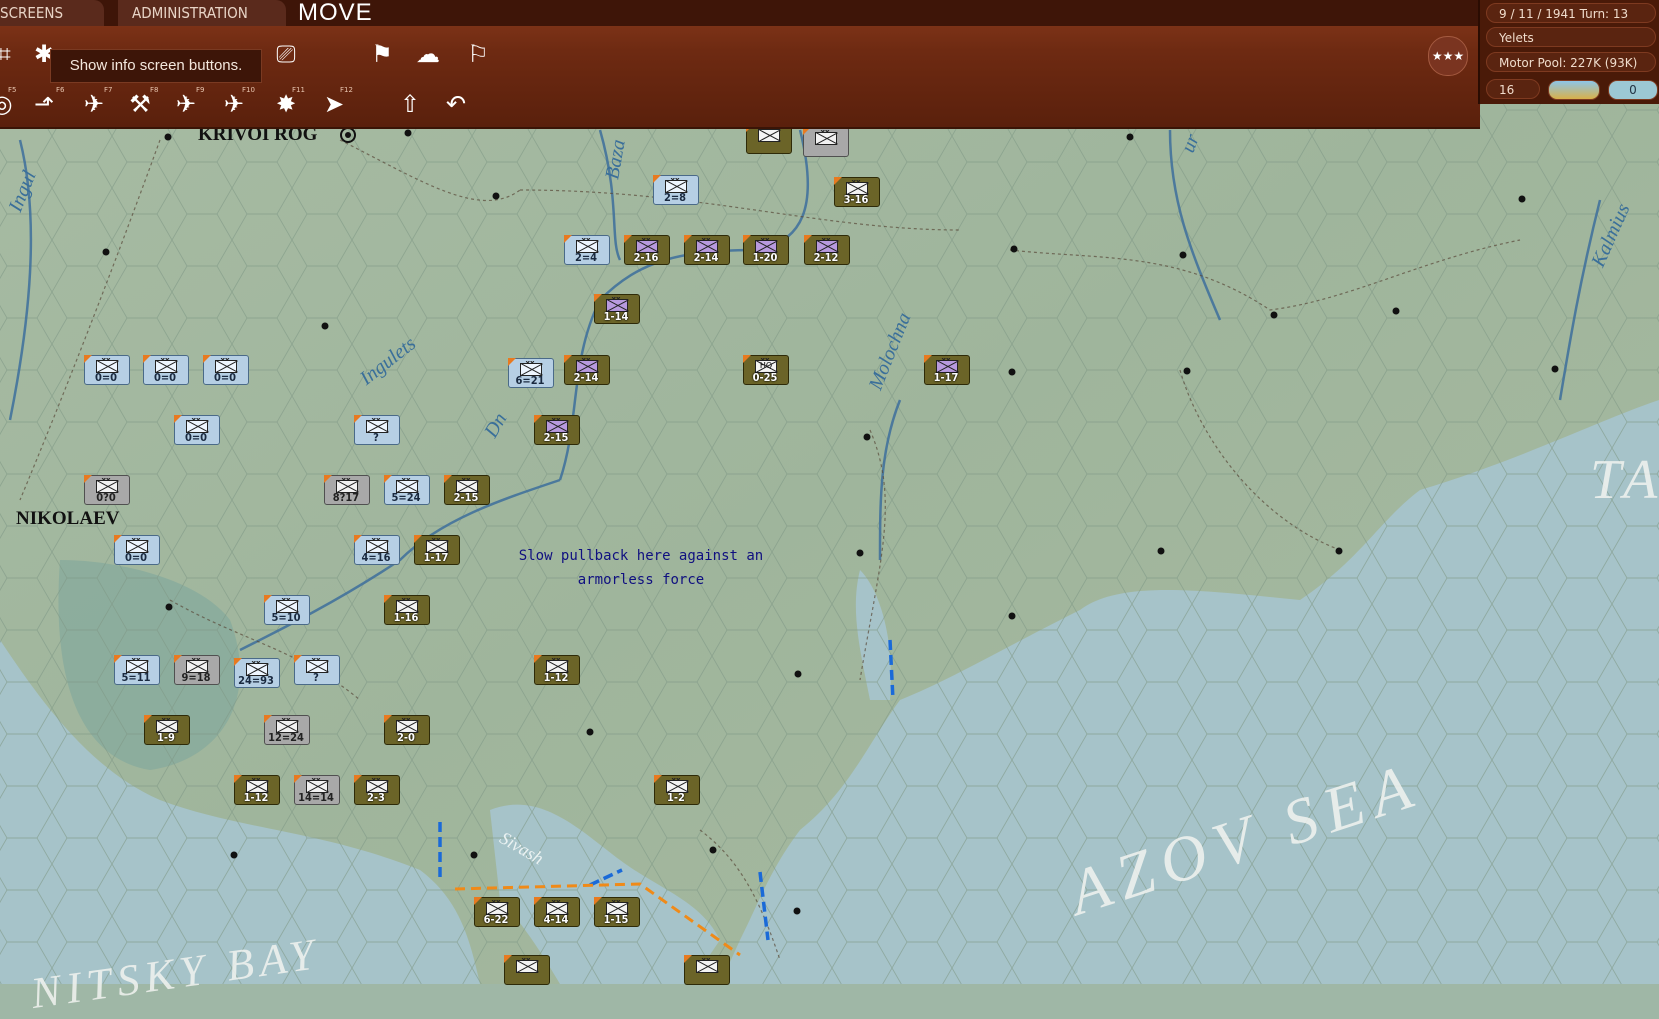  Describe the element at coordinates (376, 797) in the screenshot. I see `unit-strength-label: 2-3` at that location.